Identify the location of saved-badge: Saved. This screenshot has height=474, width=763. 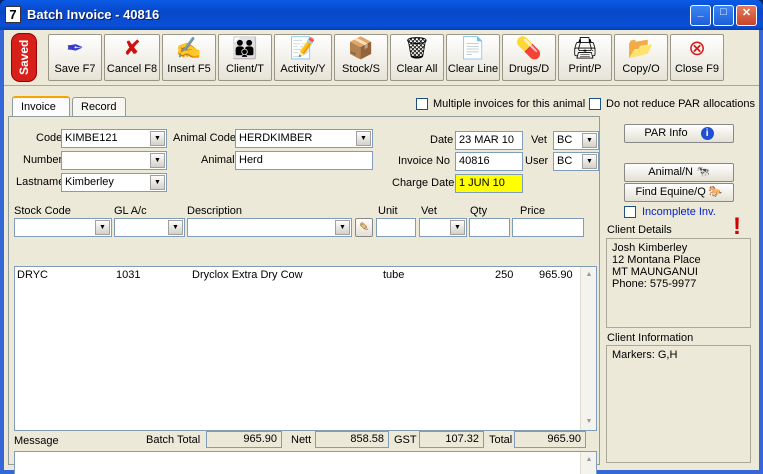
(24, 57).